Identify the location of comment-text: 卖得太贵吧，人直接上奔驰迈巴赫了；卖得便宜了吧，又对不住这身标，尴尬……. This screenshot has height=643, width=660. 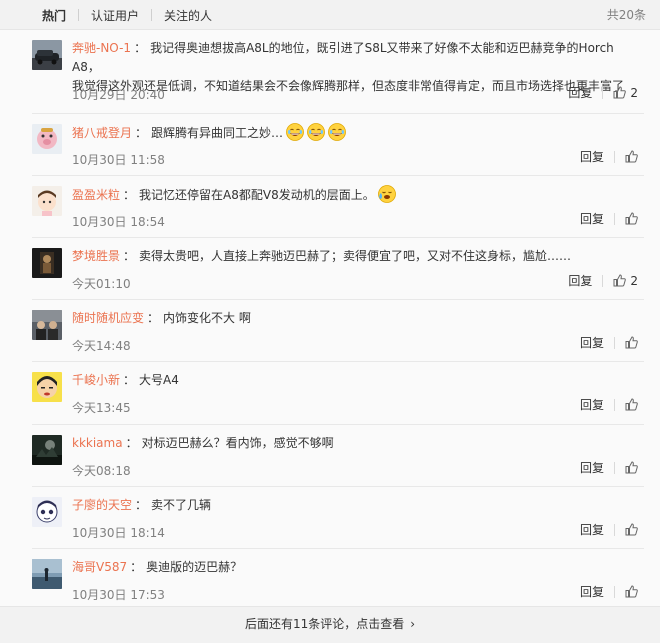
(355, 256).